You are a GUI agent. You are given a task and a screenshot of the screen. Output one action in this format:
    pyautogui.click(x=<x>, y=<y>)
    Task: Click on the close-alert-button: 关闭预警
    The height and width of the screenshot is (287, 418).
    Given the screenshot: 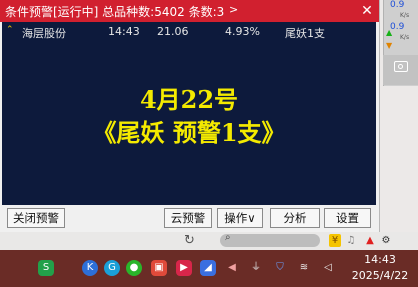 What is the action you would take?
    pyautogui.click(x=36, y=218)
    